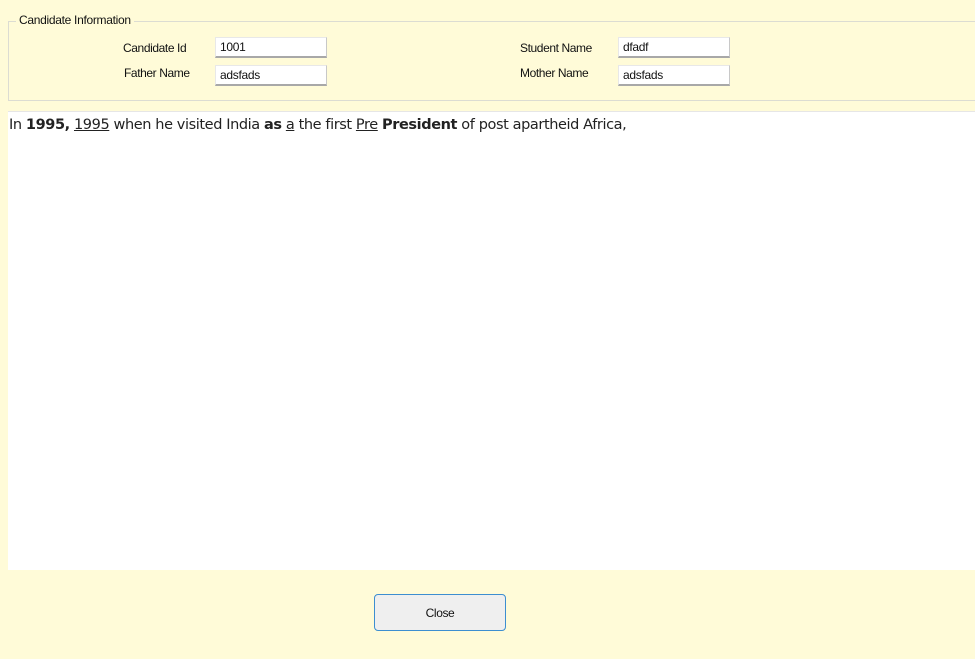 This screenshot has width=975, height=659. I want to click on editor-text-bold: President, so click(420, 125).